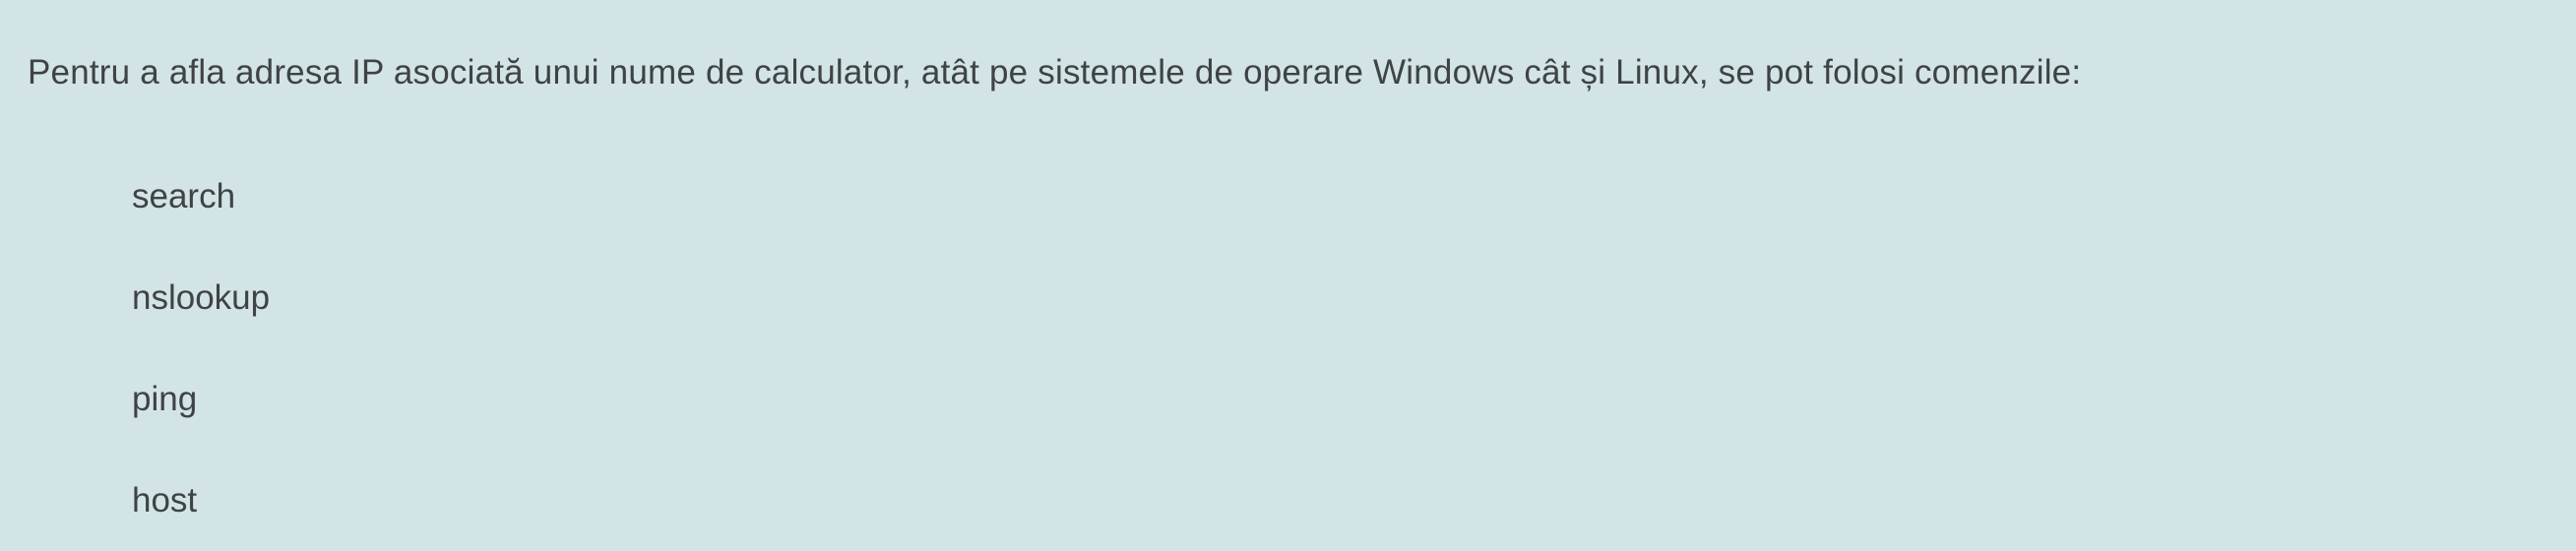 This screenshot has width=2576, height=551. I want to click on answer-option-label: nslookup, so click(201, 297).